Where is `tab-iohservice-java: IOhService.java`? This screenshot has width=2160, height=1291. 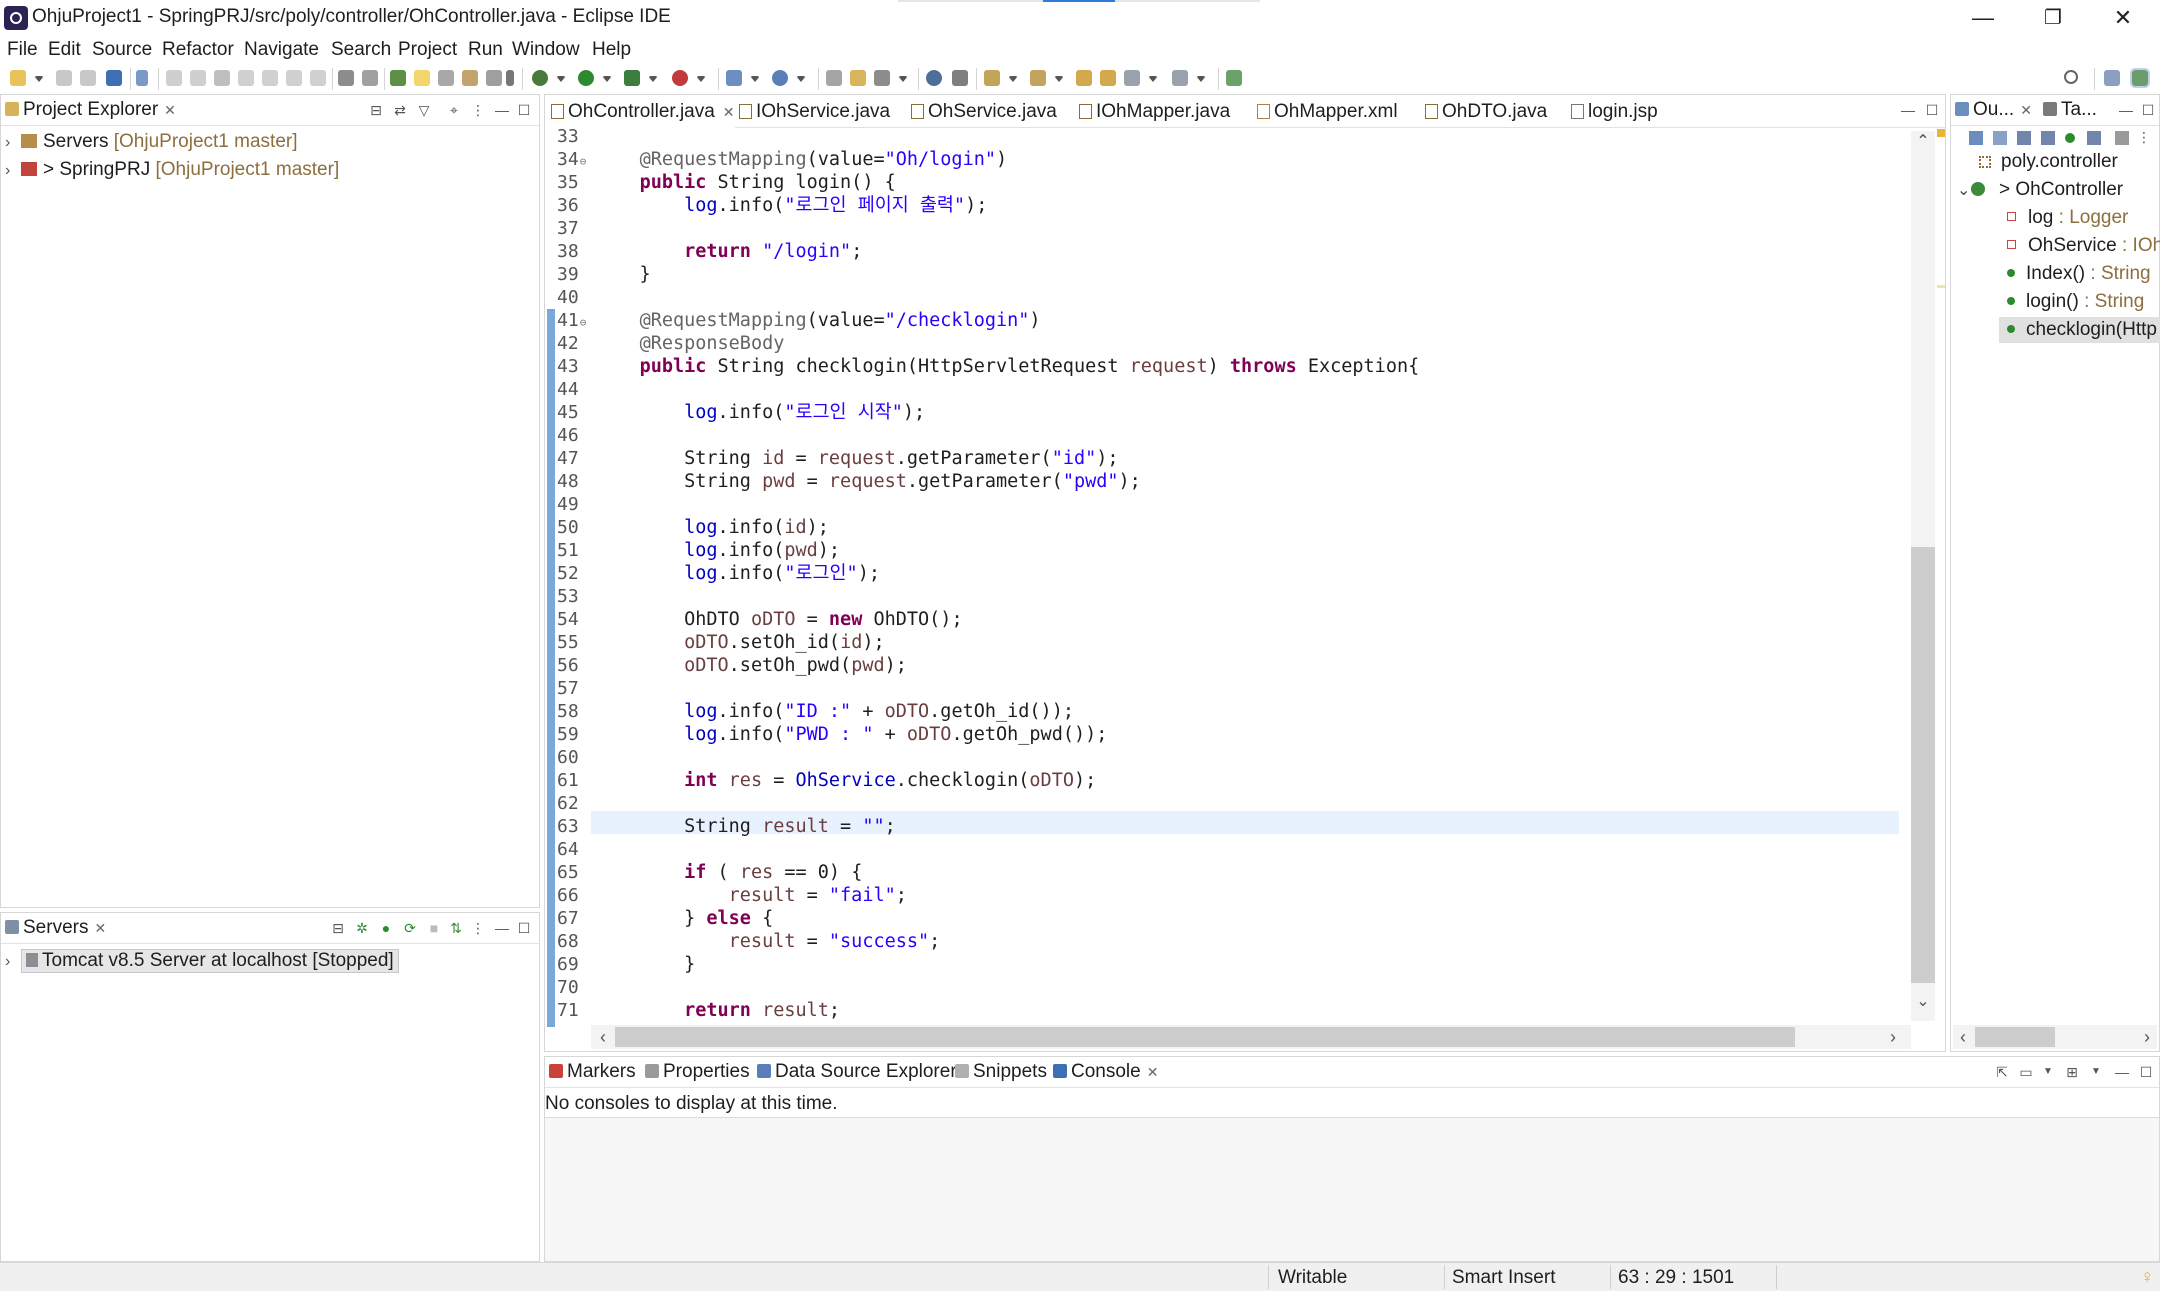
tab-iohservice-java: IOhService.java is located at coordinates (814, 112).